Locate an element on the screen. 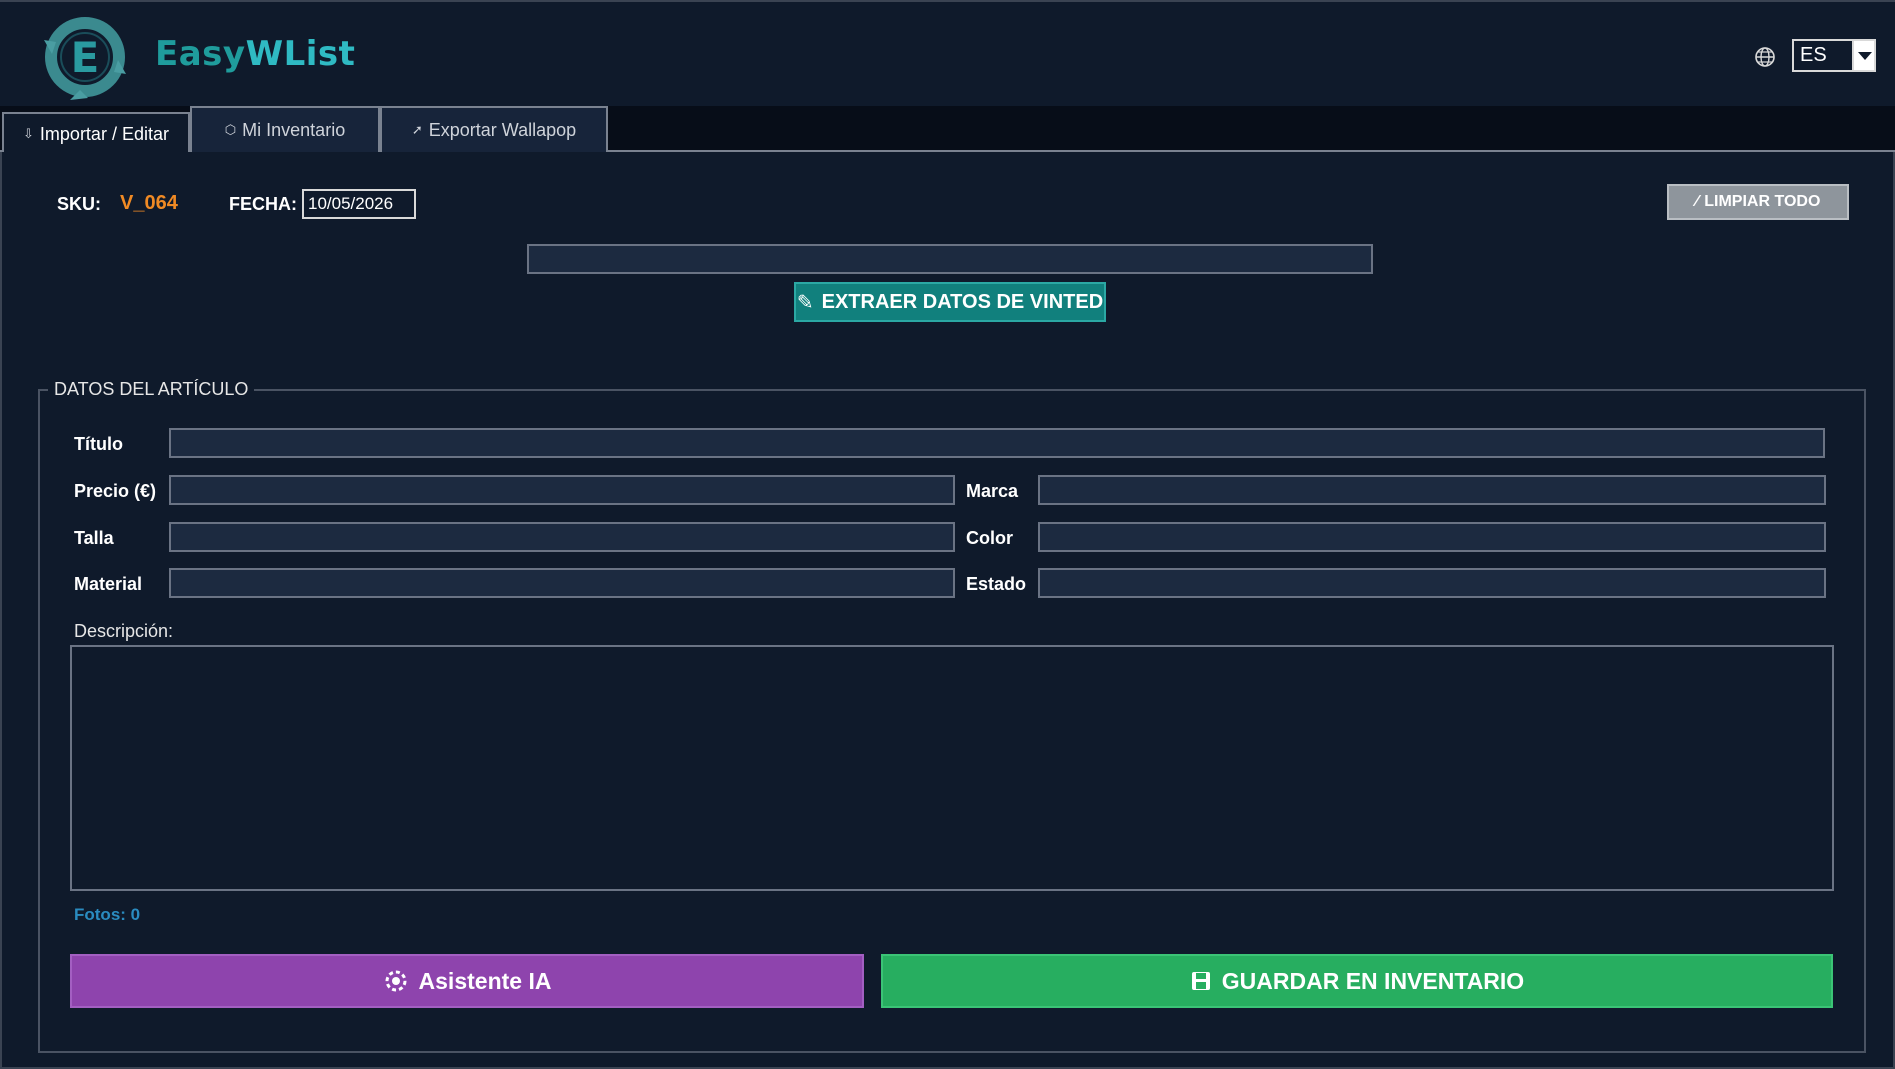 The width and height of the screenshot is (1895, 1069). import-icon: ⇩ is located at coordinates (28, 133).